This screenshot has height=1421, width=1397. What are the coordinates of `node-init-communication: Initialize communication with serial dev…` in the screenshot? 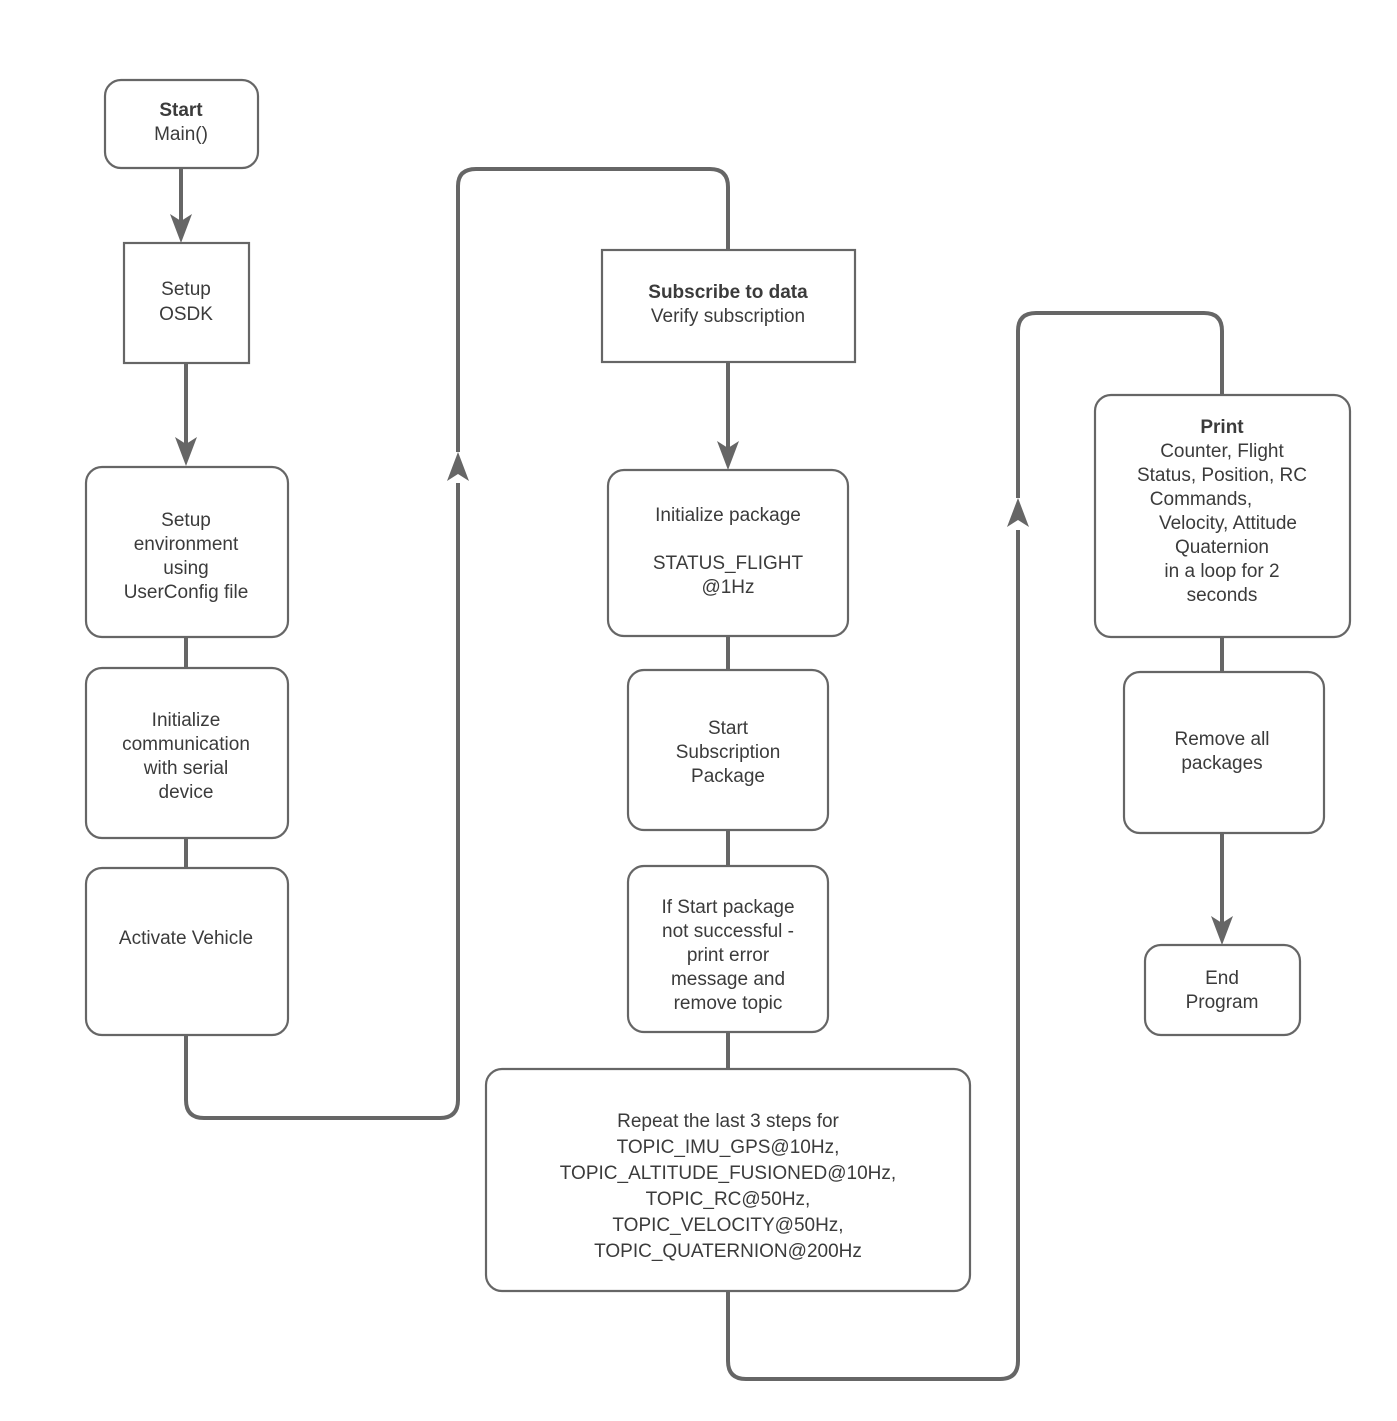 It's located at (187, 753).